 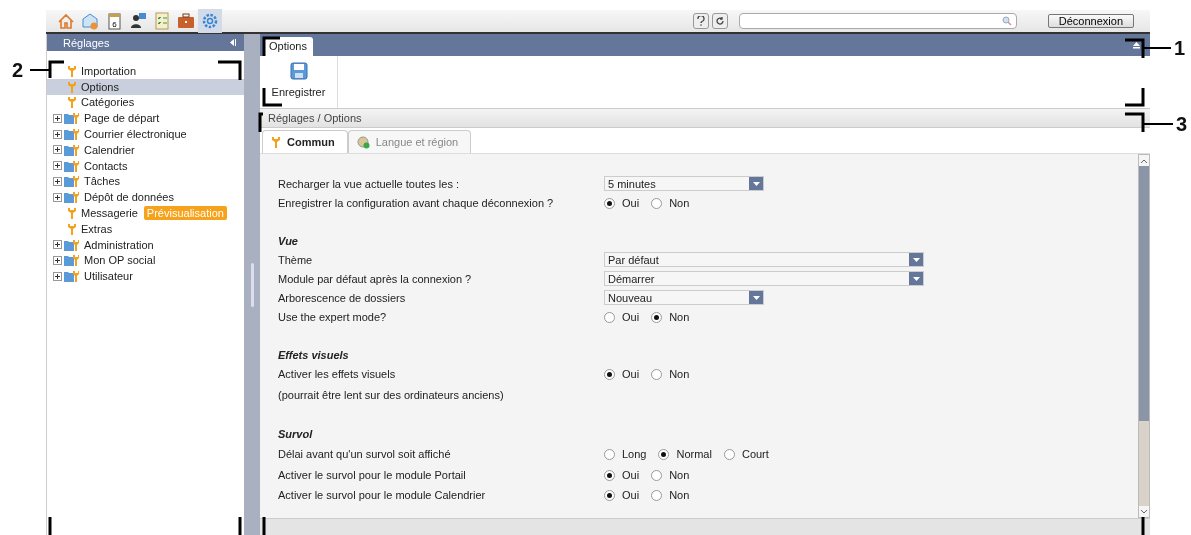 What do you see at coordinates (145, 102) in the screenshot?
I see `tree-item: Catégories` at bounding box center [145, 102].